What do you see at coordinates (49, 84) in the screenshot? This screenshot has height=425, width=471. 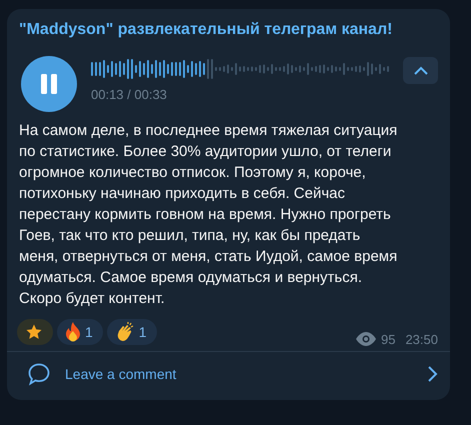 I see `pause-icon` at bounding box center [49, 84].